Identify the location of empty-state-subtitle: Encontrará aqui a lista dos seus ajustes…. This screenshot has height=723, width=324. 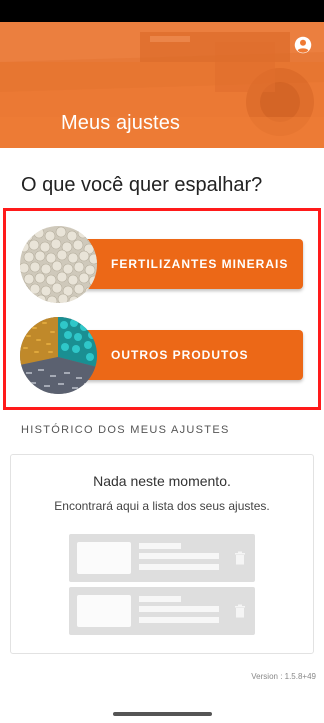
(162, 506).